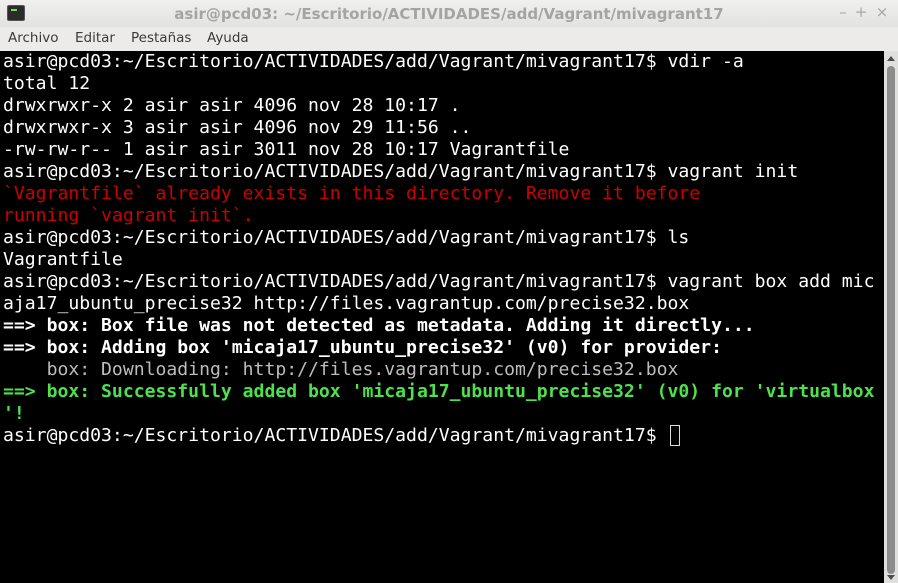 This screenshot has height=583, width=898. I want to click on menu-ayuda: Ayuda, so click(228, 38).